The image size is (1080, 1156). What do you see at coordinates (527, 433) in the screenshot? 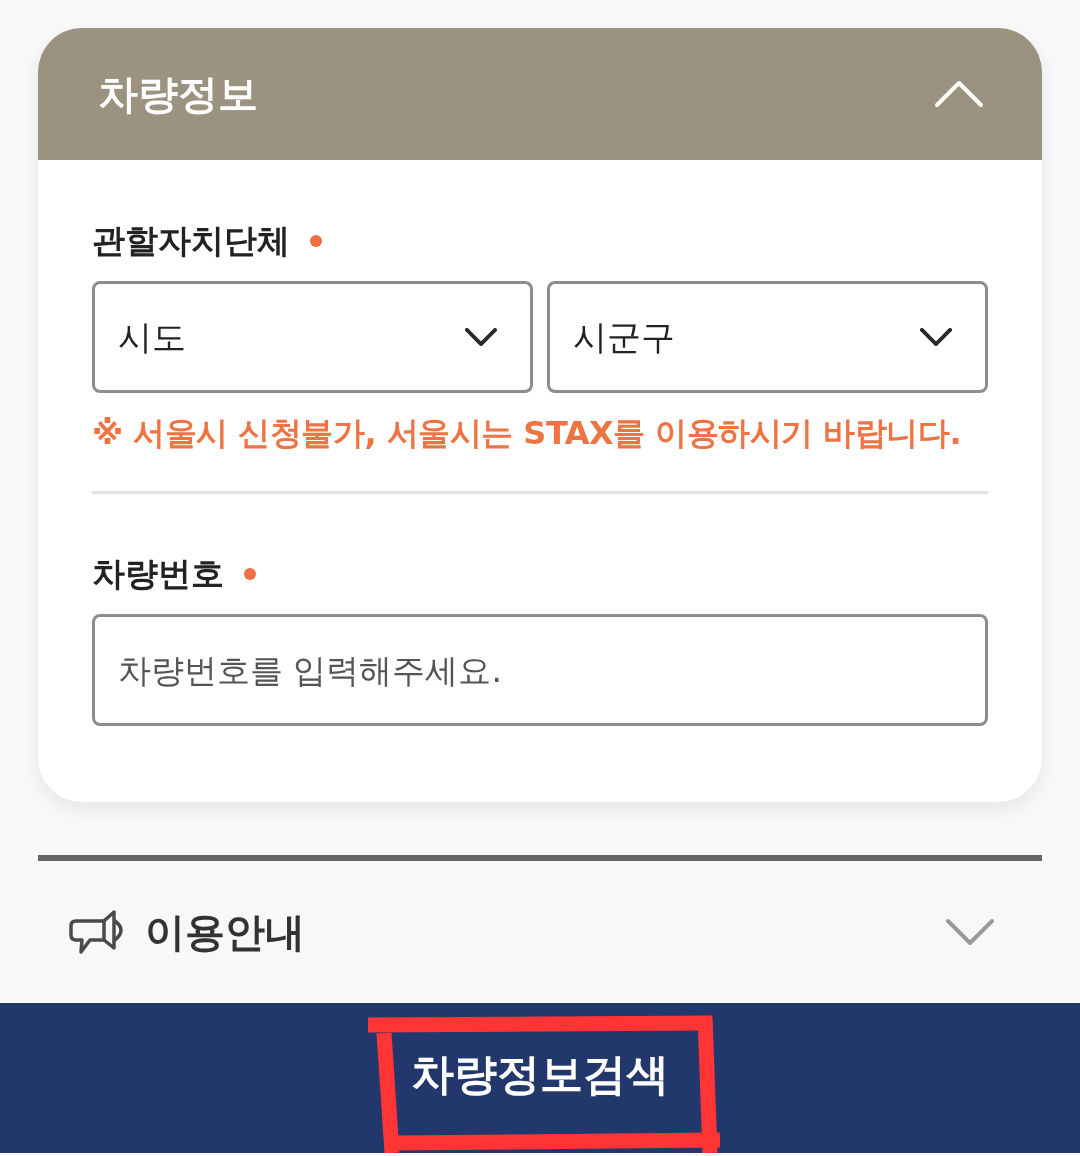
I see `notice-text: ※ 서울시 신청불가, 서울시는 STAX를 이용하시기 바랍니다.` at bounding box center [527, 433].